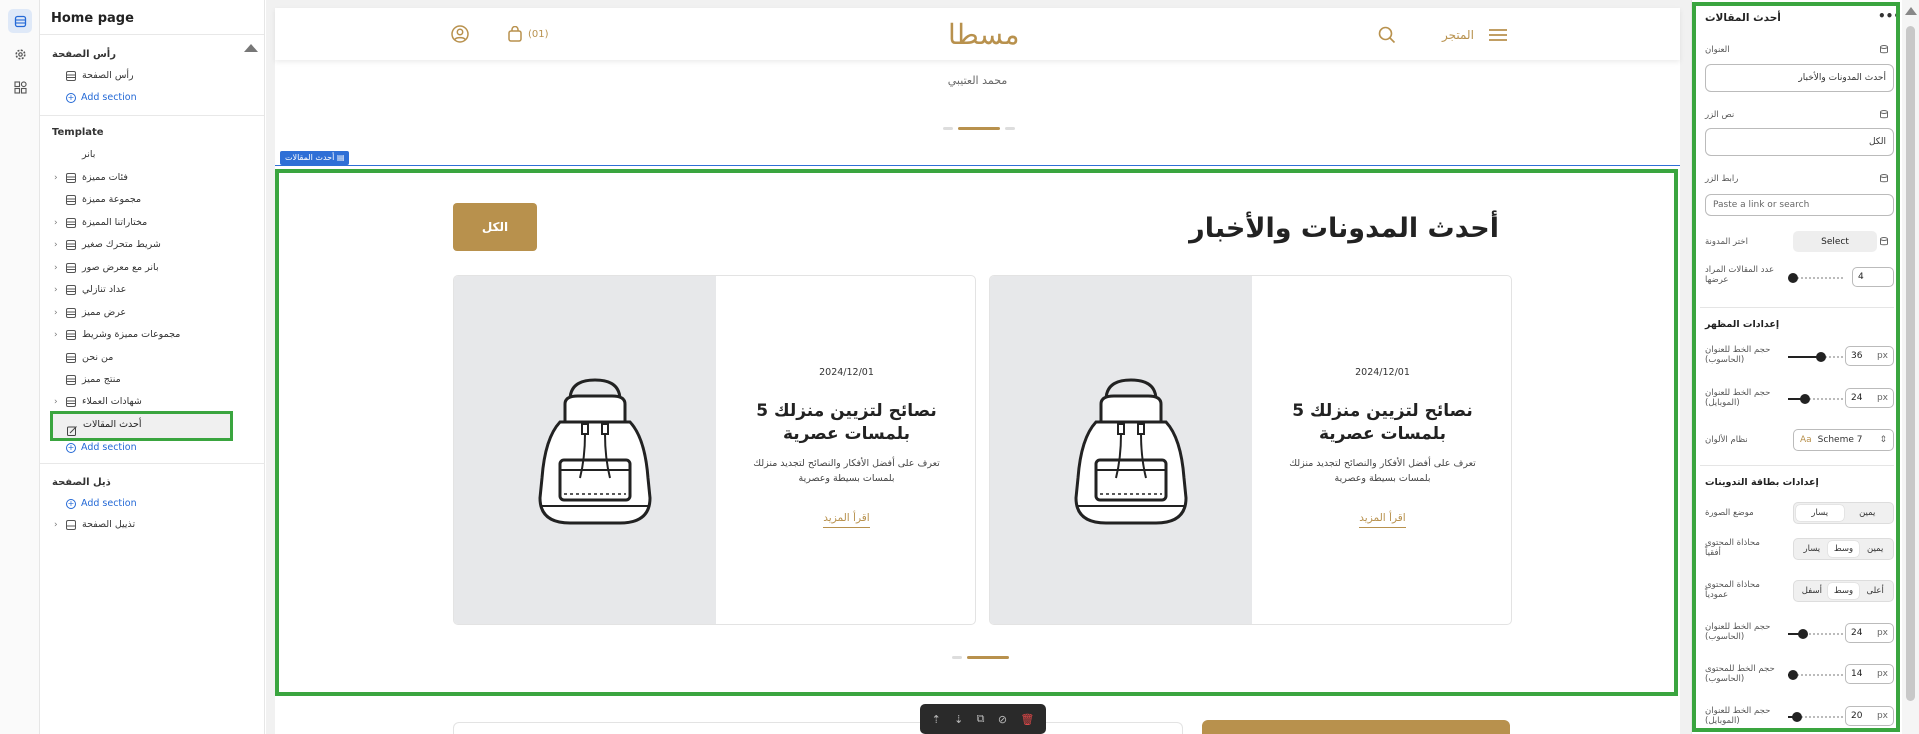  What do you see at coordinates (120, 267) in the screenshot?
I see `sidebar-item-label: بانر مع معرض صور` at bounding box center [120, 267].